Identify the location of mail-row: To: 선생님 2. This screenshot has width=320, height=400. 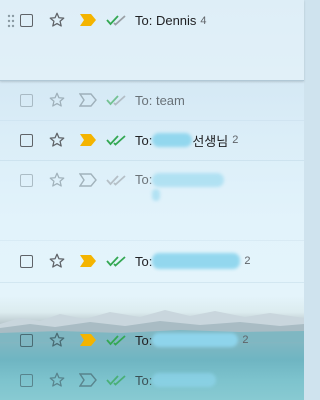
(152, 140).